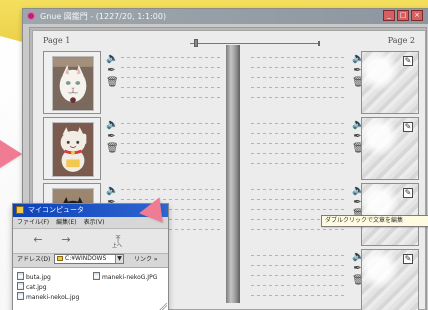 The image size is (428, 310). I want to click on right-entry-4: 🔈 ✒ 🗑 ✎, so click(331, 279).